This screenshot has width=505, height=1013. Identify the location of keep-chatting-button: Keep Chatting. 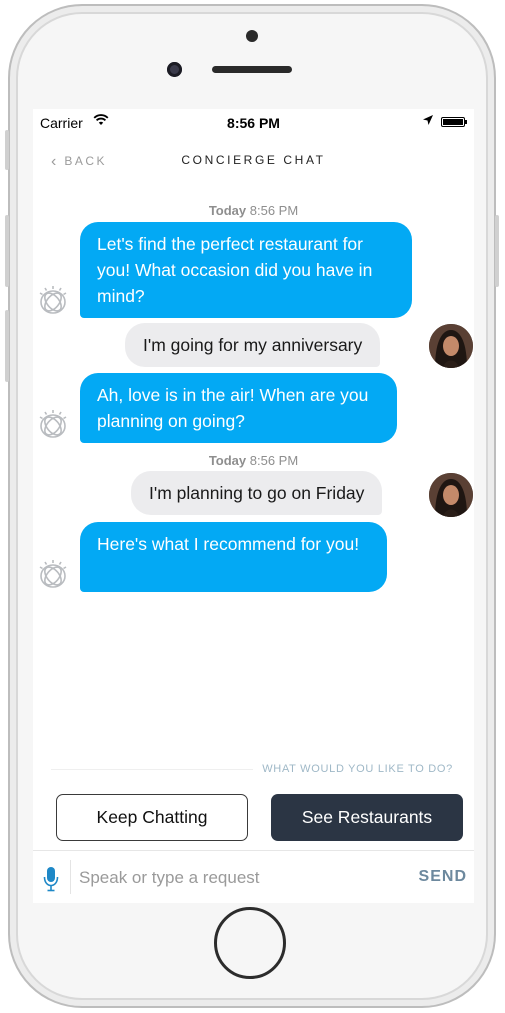
(152, 817).